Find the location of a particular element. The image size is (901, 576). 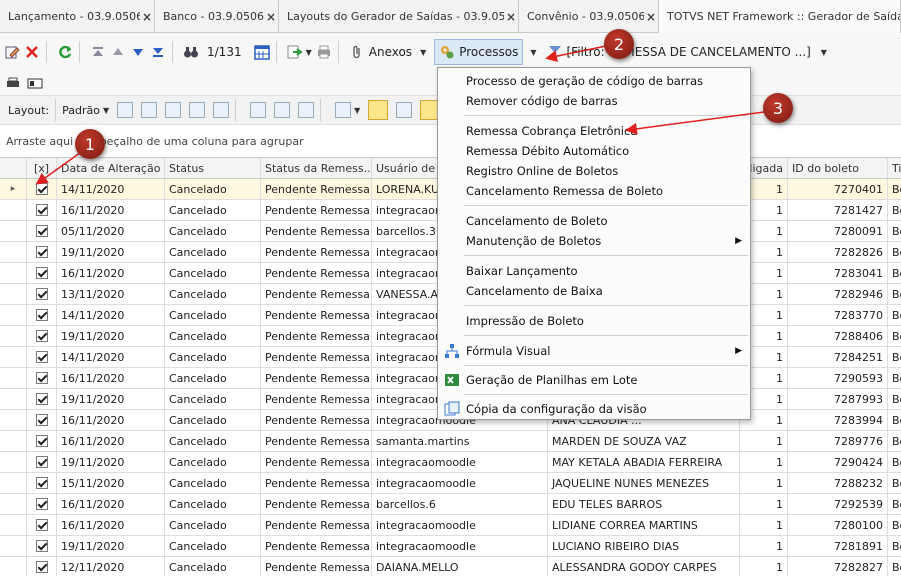

menu-item-baixar-lancamento: Baixar Lançamento is located at coordinates (594, 271).